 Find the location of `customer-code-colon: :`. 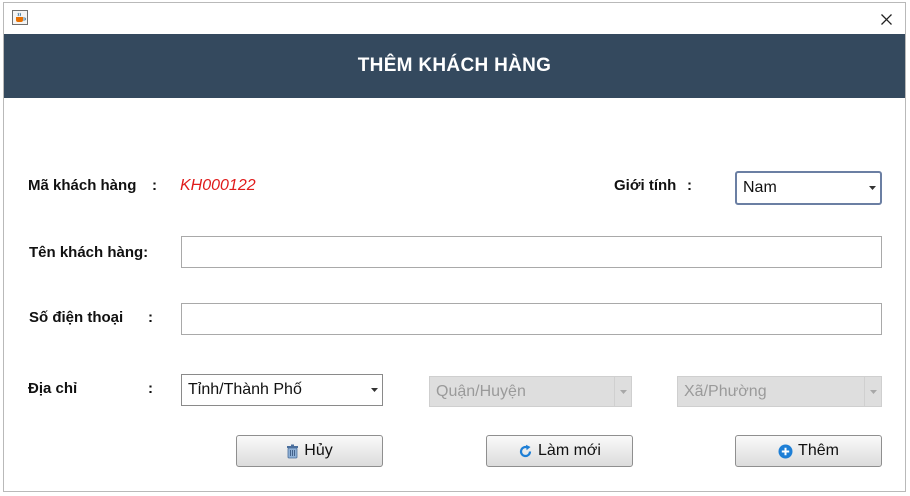

customer-code-colon: : is located at coordinates (154, 185).